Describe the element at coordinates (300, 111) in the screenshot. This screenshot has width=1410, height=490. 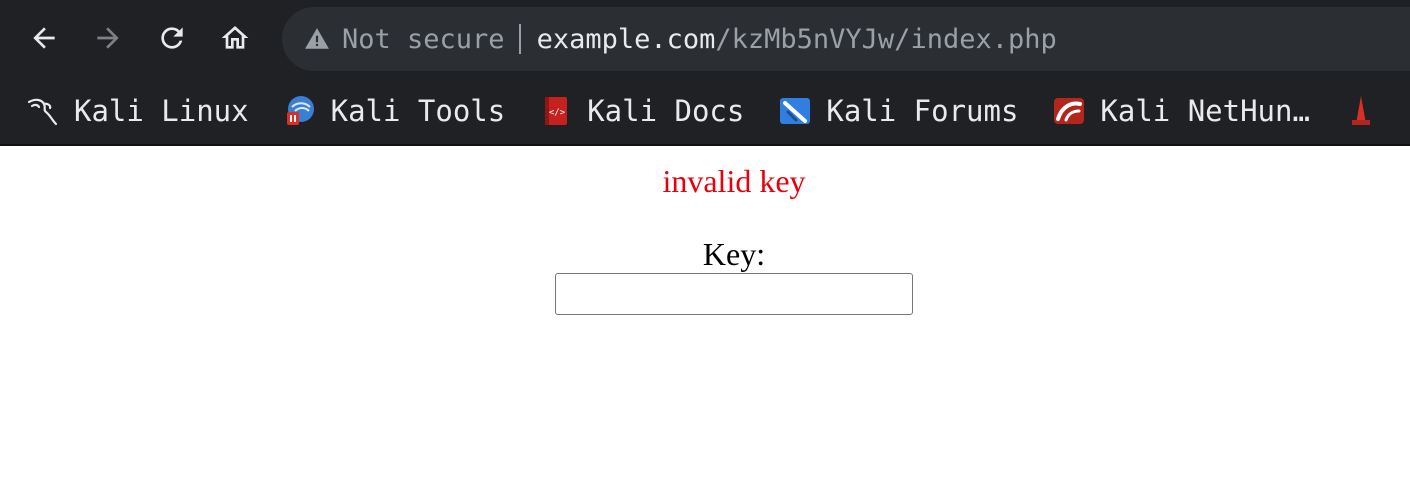
I see `kali-tools-icon` at that location.